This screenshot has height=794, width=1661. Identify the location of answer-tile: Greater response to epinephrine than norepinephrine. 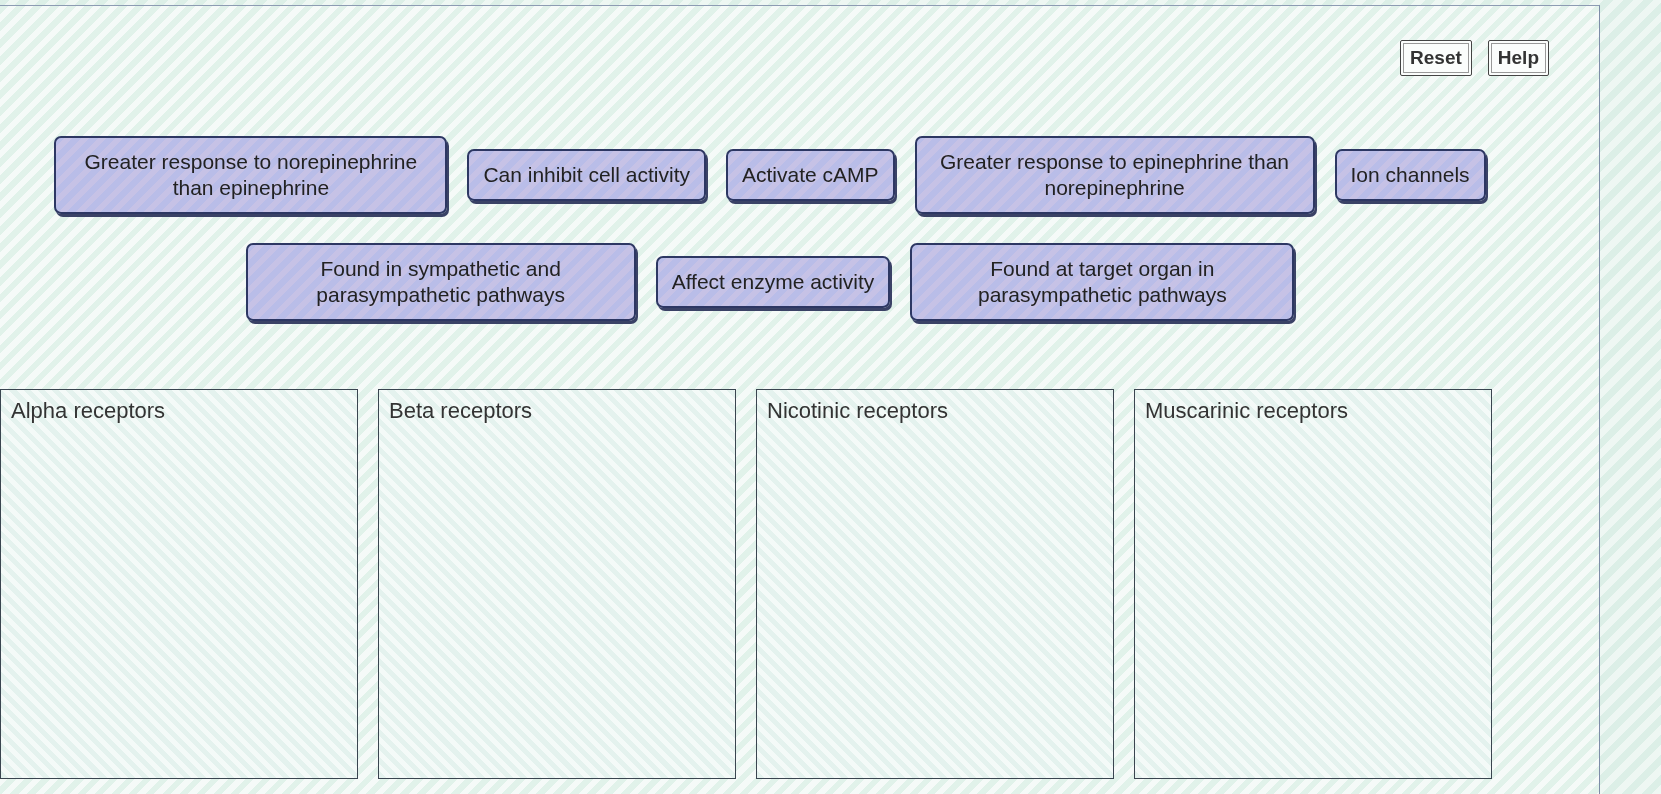
(1114, 175).